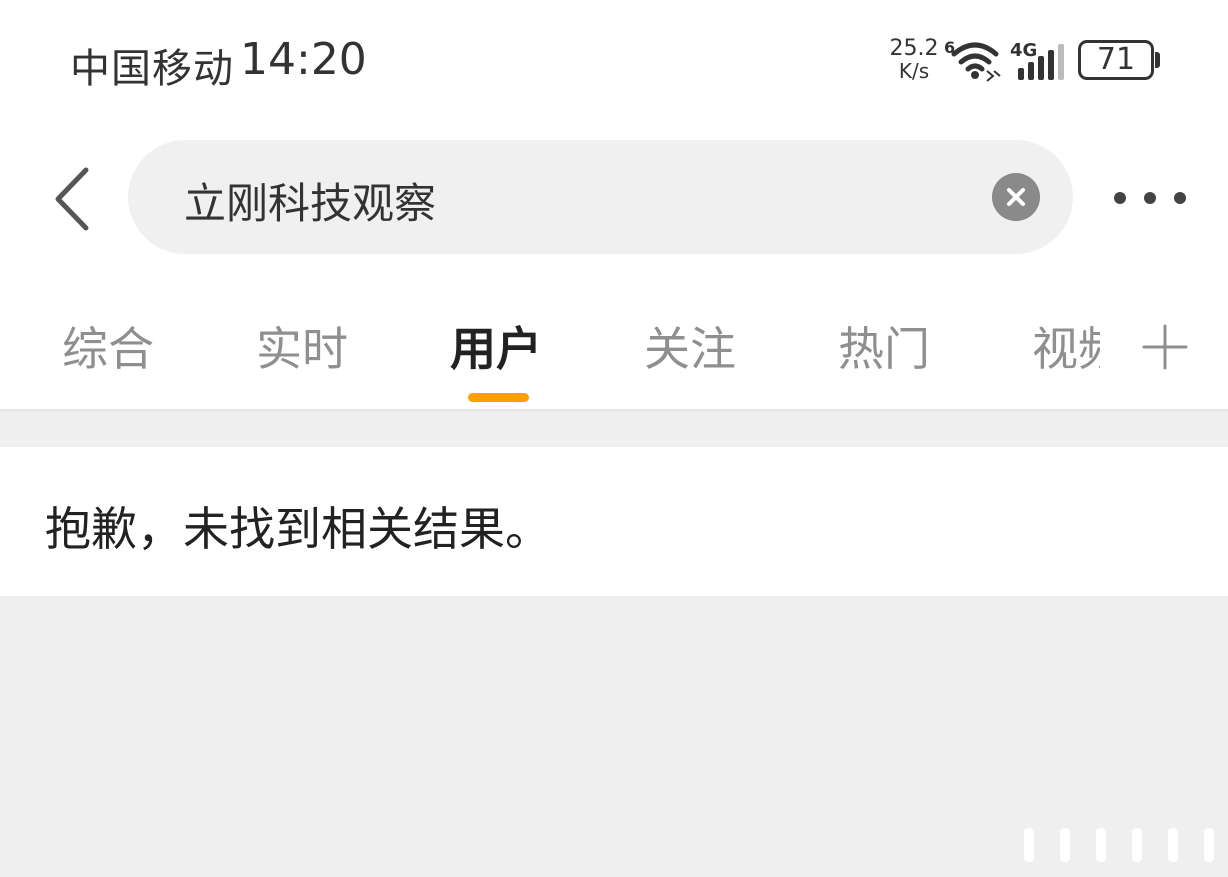  I want to click on search-query-text: 立刚科技观察, so click(310, 200).